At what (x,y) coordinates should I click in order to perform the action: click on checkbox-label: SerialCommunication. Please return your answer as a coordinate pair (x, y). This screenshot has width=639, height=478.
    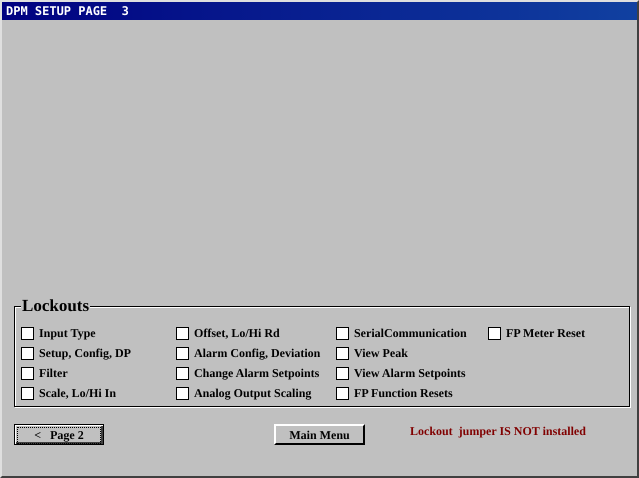
    Looking at the image, I should click on (410, 333).